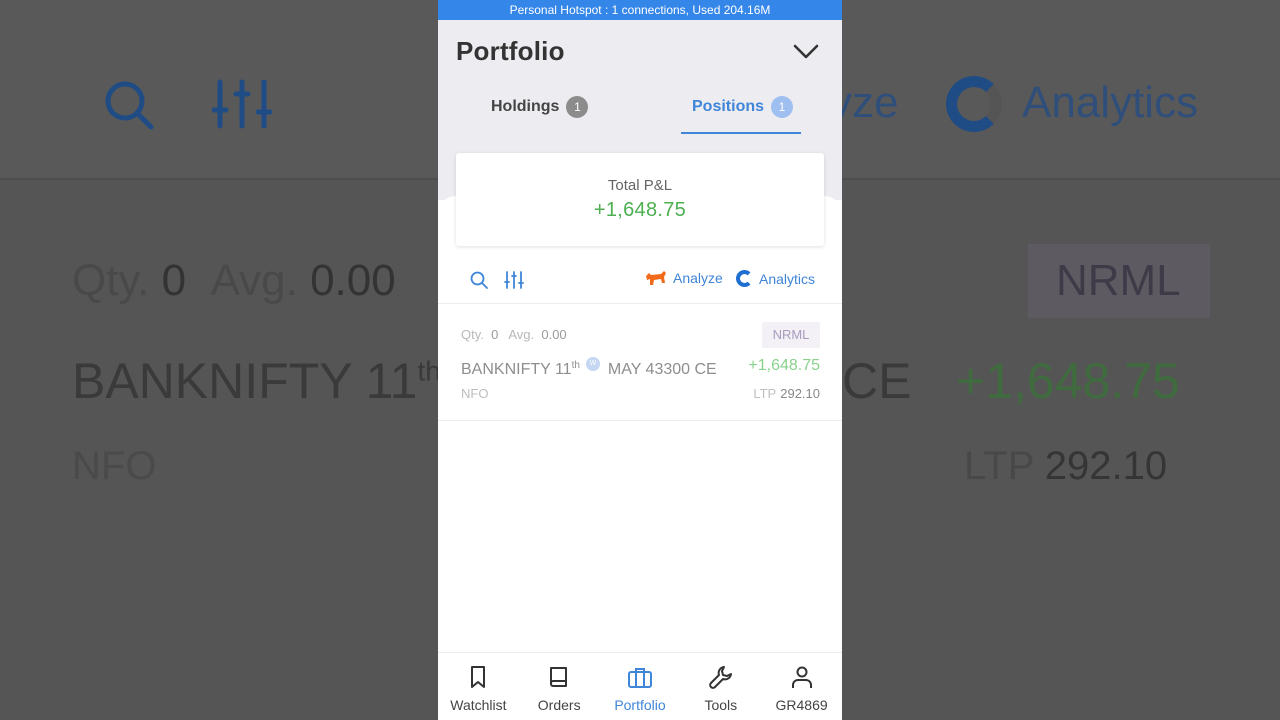 Image resolution: width=1280 pixels, height=720 pixels. I want to click on tab-positions: Positions 1, so click(743, 107).